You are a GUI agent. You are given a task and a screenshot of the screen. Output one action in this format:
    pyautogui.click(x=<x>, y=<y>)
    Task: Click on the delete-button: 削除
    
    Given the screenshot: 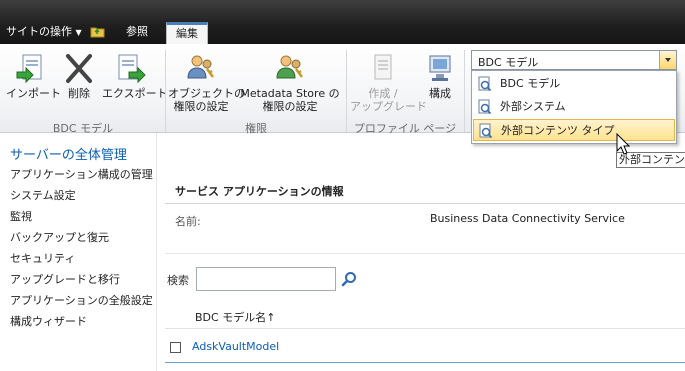 What is the action you would take?
    pyautogui.click(x=79, y=76)
    